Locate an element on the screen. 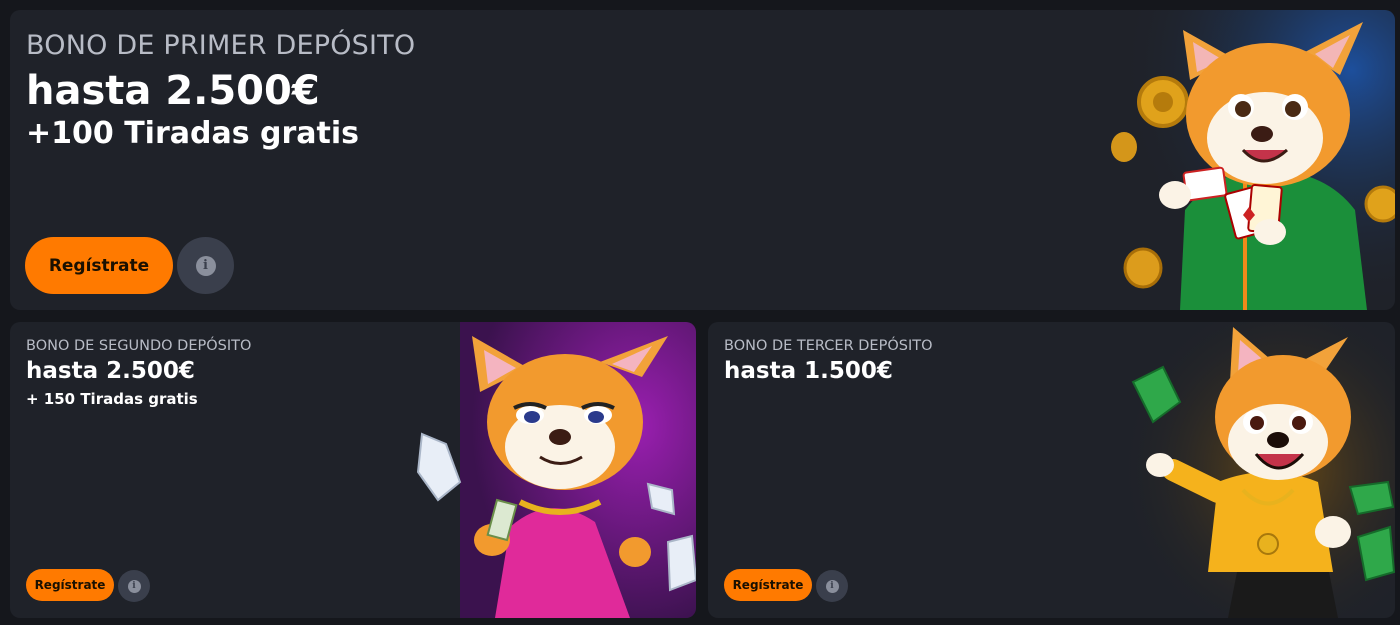  promo-subtitle: BONO DE TERCER DEPÓSITO is located at coordinates (828, 346).